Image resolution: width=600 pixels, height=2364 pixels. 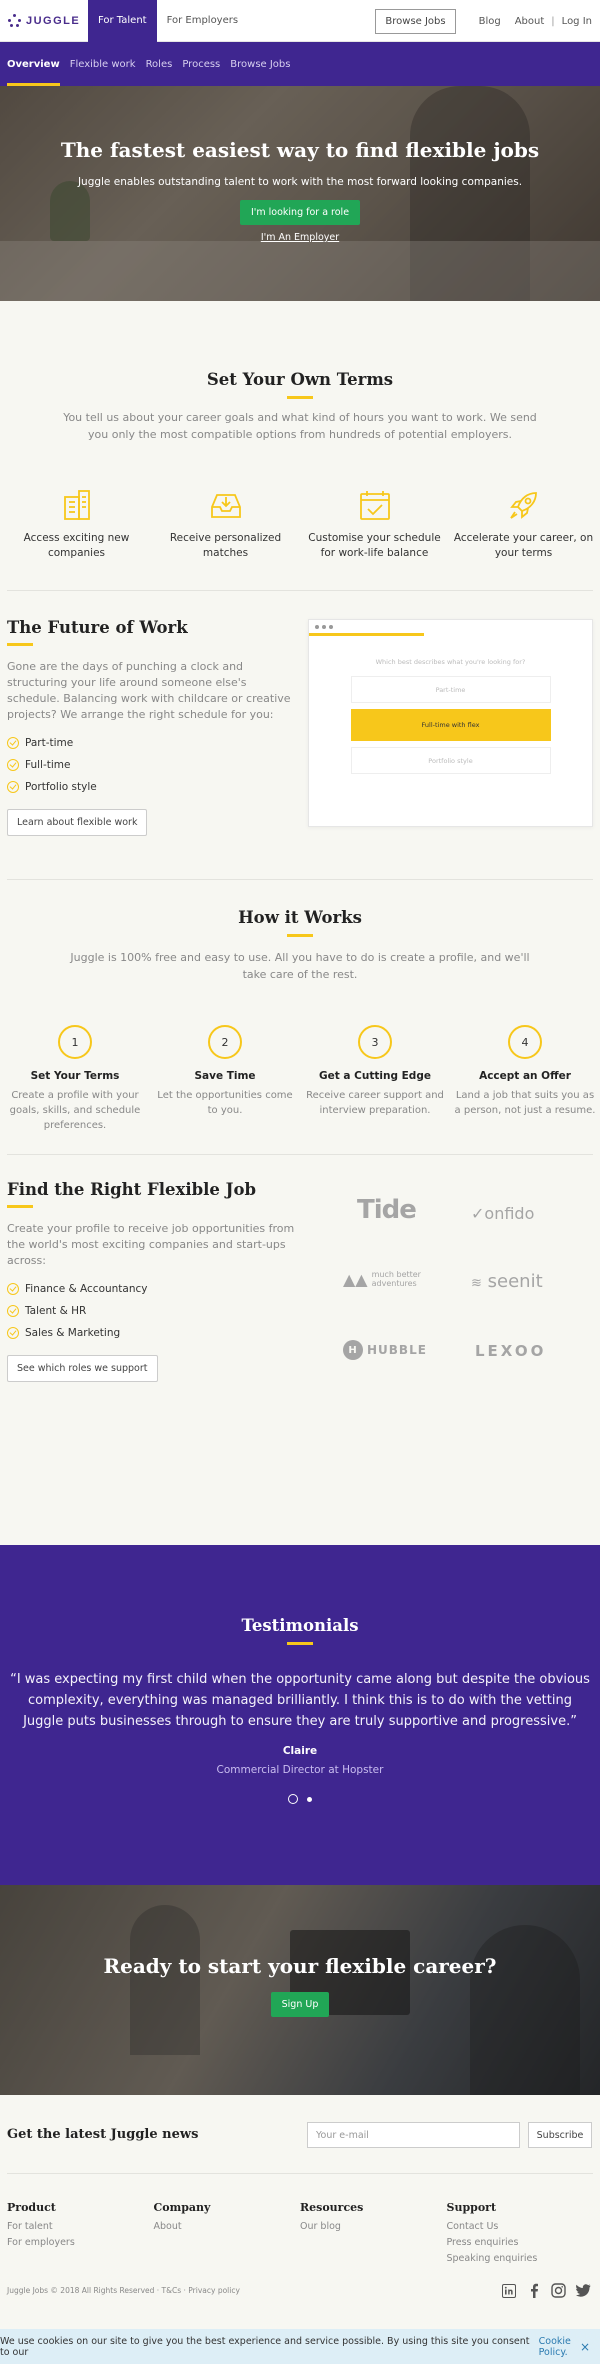 I want to click on step-title: Get a Cutting Edge, so click(x=375, y=1076).